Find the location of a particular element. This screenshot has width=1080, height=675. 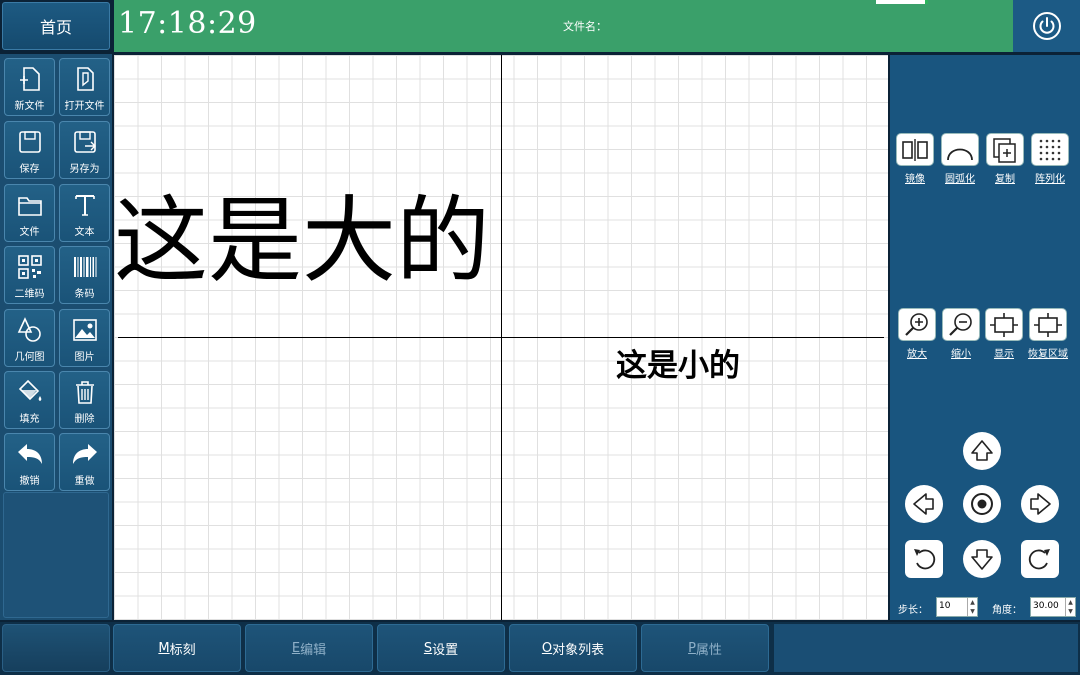

qrcode-button: 二维码 is located at coordinates (29, 275).